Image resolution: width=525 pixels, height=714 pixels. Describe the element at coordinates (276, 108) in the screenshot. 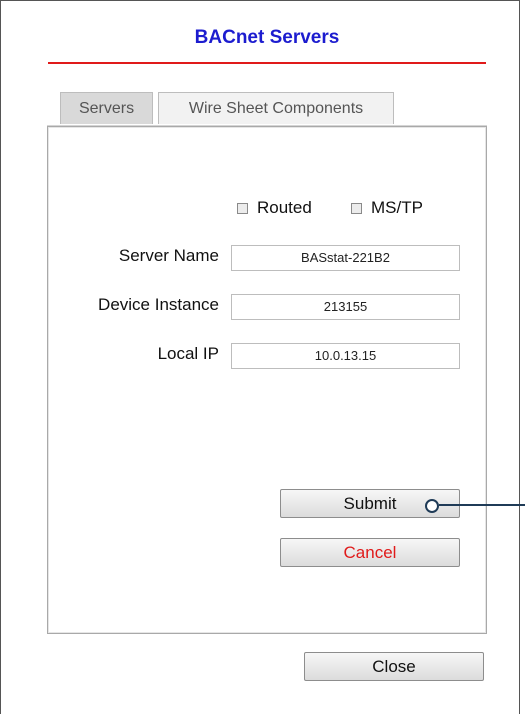

I see `tab-wire-sheet-components: Wire Sheet Components` at that location.